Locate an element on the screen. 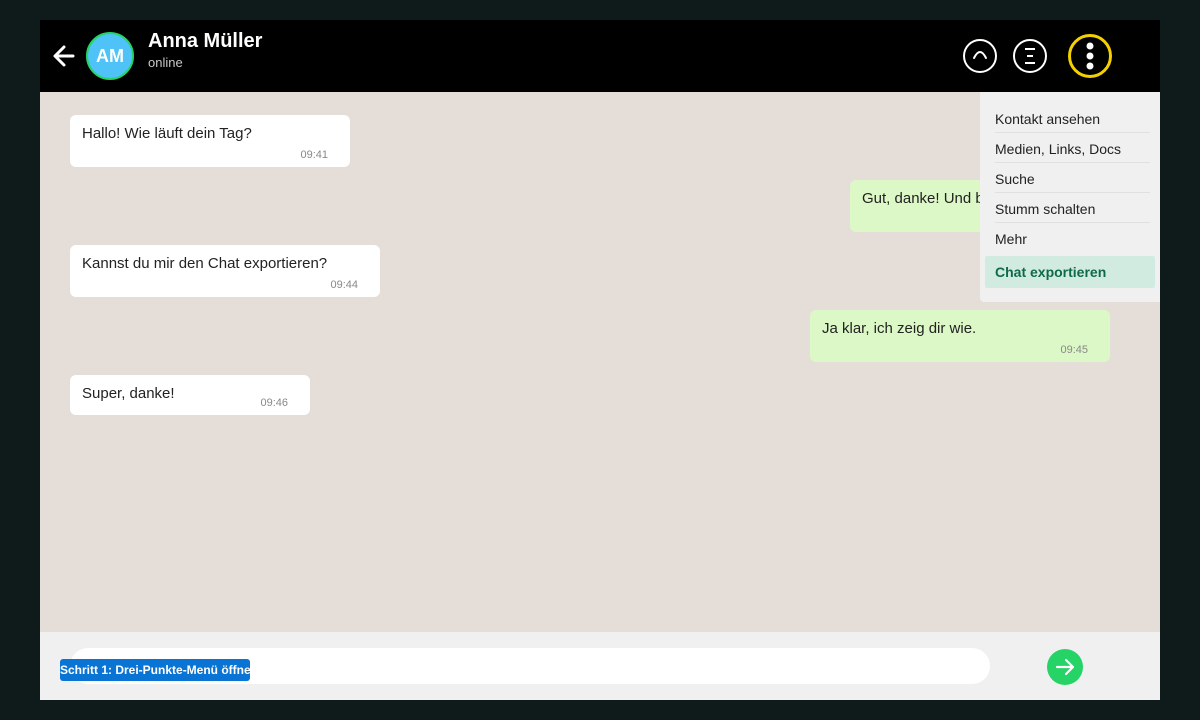 This screenshot has height=720, width=1200. avatar-initials: AM is located at coordinates (110, 55).